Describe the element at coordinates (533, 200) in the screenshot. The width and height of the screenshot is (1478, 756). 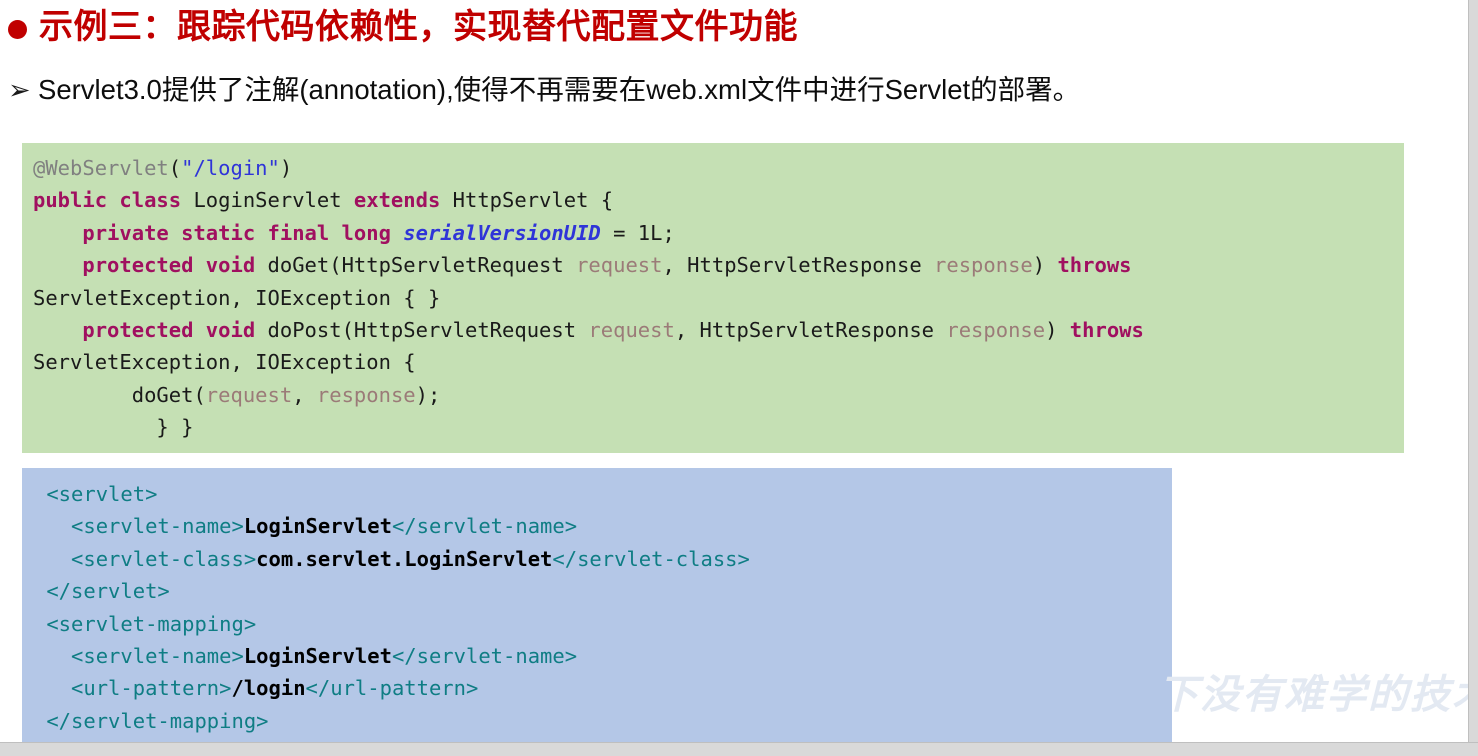
I see `java-code-token: HttpServlet {` at that location.